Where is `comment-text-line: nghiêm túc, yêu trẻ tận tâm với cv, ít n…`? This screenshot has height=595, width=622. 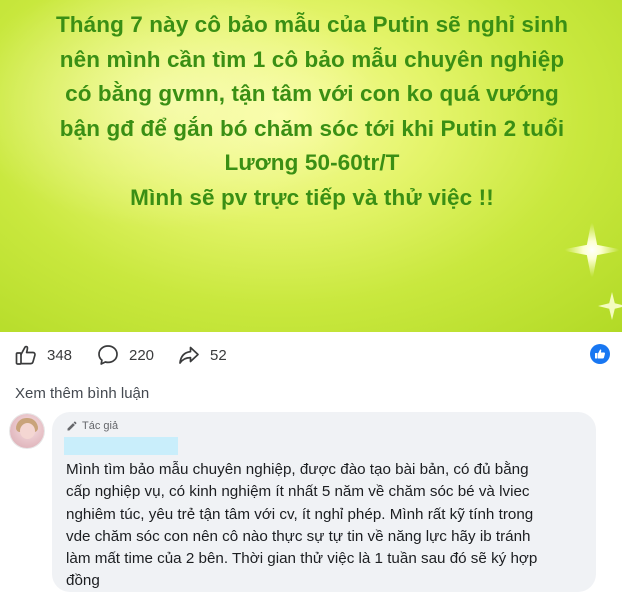
comment-text-line: nghiêm túc, yêu trẻ tận tâm với cv, ít n… is located at coordinates (300, 514).